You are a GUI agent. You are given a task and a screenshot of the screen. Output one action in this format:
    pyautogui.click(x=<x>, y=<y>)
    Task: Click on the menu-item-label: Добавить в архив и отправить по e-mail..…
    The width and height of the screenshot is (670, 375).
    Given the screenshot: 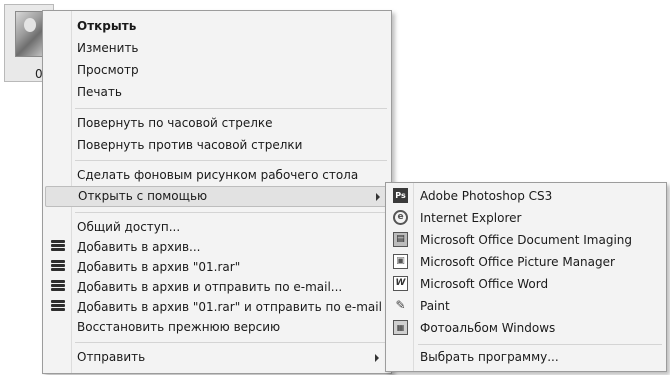 What is the action you would take?
    pyautogui.click(x=210, y=287)
    